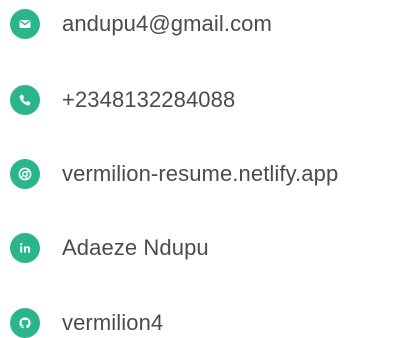 This screenshot has width=414, height=338. I want to click on contact-item-phone: +2348132284088, so click(122, 100).